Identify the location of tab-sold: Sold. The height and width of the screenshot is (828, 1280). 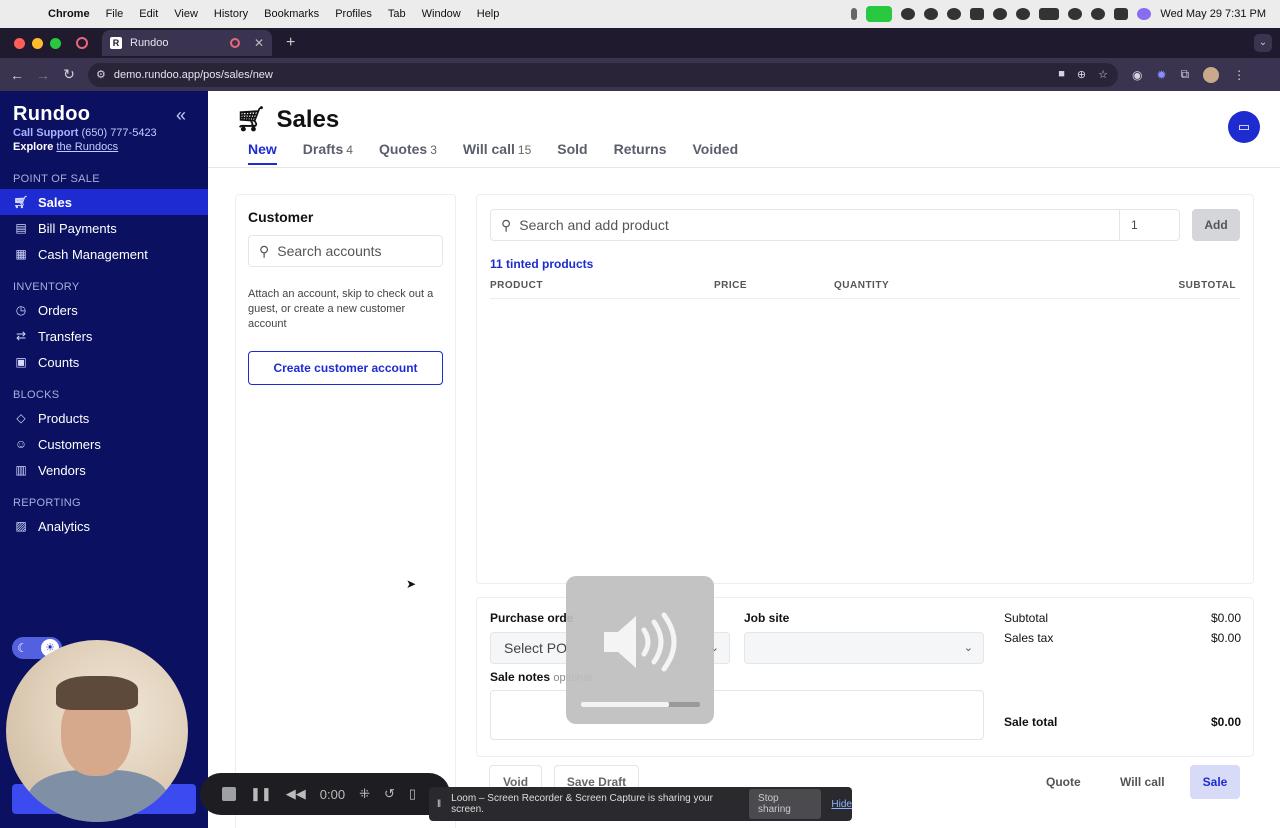
(572, 153).